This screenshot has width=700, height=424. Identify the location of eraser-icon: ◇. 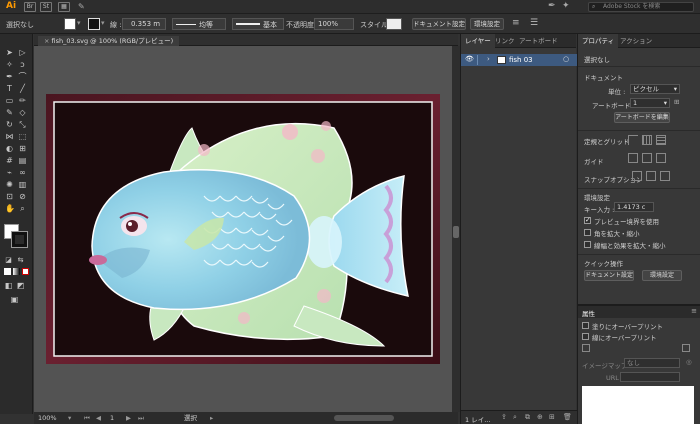
(22, 112).